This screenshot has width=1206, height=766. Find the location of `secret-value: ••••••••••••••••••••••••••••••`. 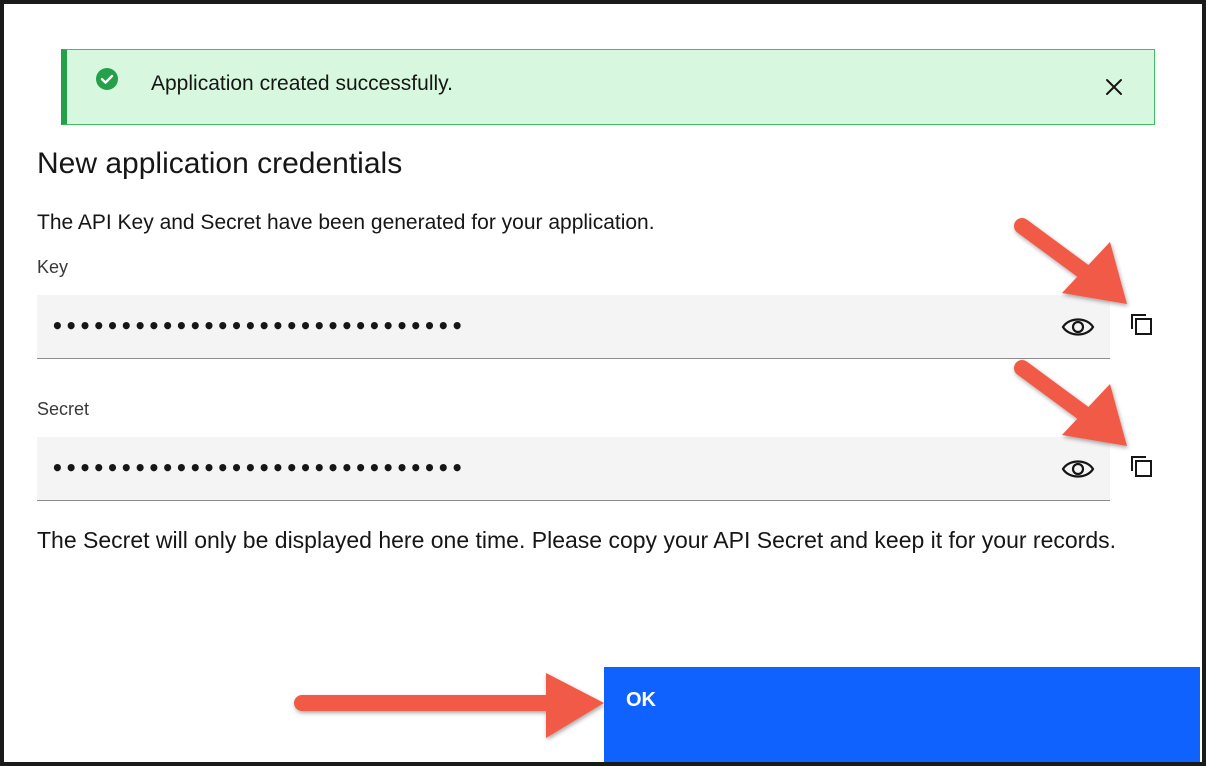

secret-value: •••••••••••••••••••••••••••••• is located at coordinates (258, 468).